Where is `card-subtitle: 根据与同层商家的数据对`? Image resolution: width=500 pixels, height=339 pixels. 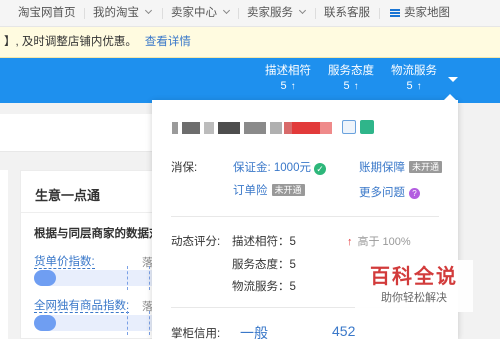 card-subtitle: 根据与同层商家的数据对 is located at coordinates (97, 234).